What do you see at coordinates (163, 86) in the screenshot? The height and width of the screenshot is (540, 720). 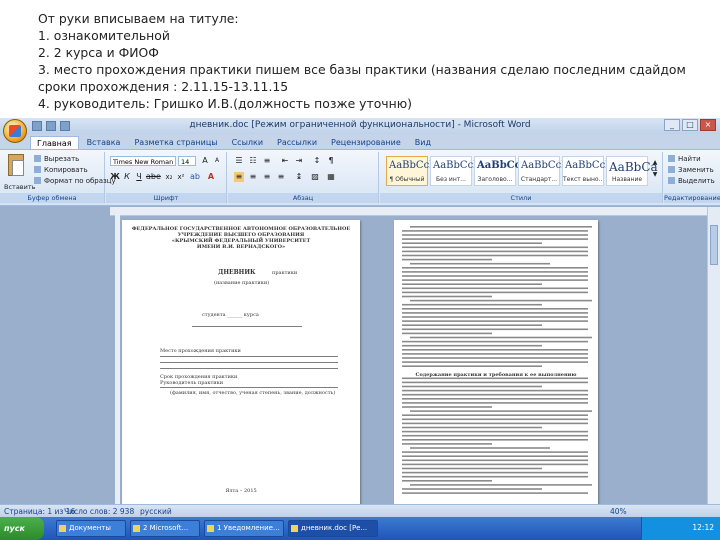 I see `notes-line-5: сроки прохождения : 2.11.15-13.11.15` at bounding box center [163, 86].